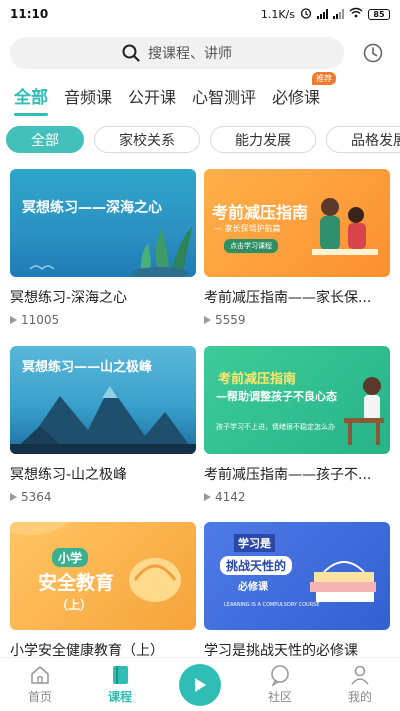  I want to click on course-views: 11005, so click(103, 320).